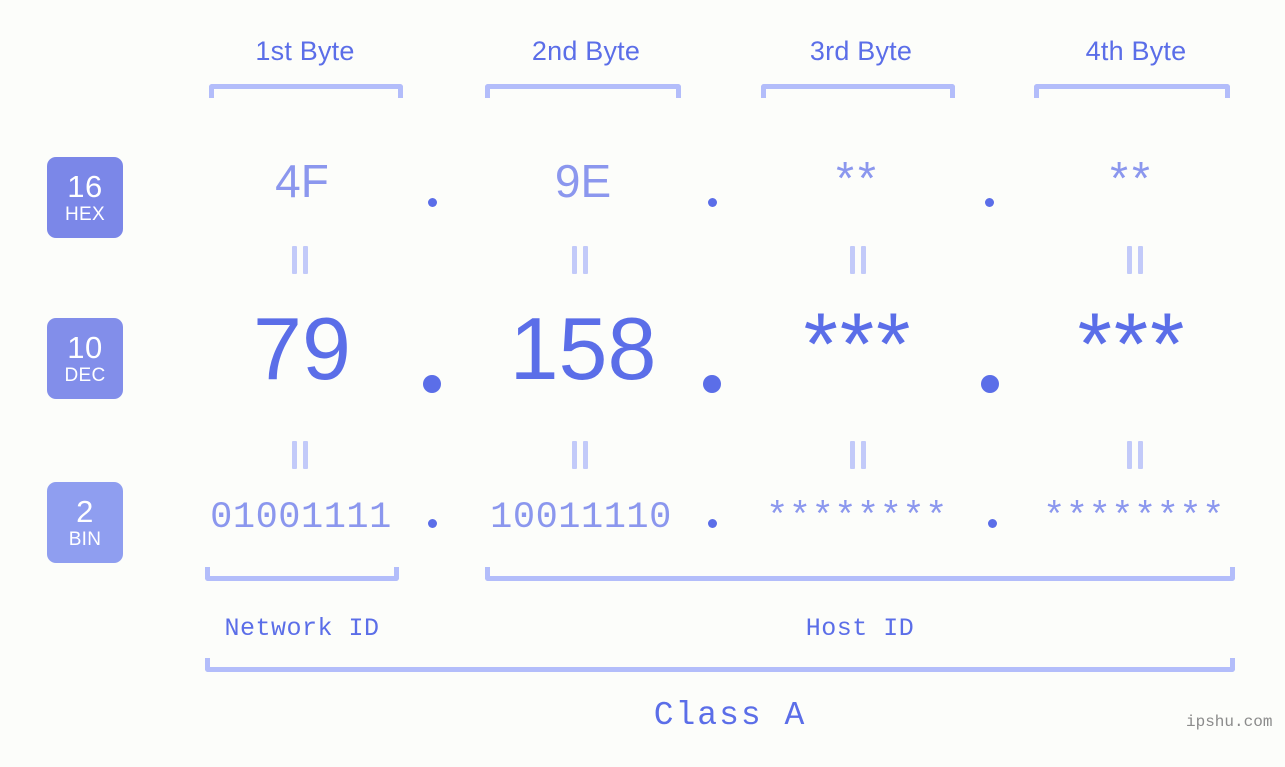 This screenshot has height=767, width=1285. I want to click on radix-badge-bin-number: 2, so click(85, 511).